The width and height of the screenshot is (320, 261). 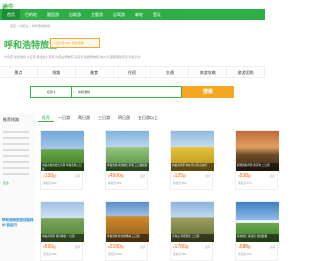 I want to click on tab-routes: 线路, so click(x=57, y=72).